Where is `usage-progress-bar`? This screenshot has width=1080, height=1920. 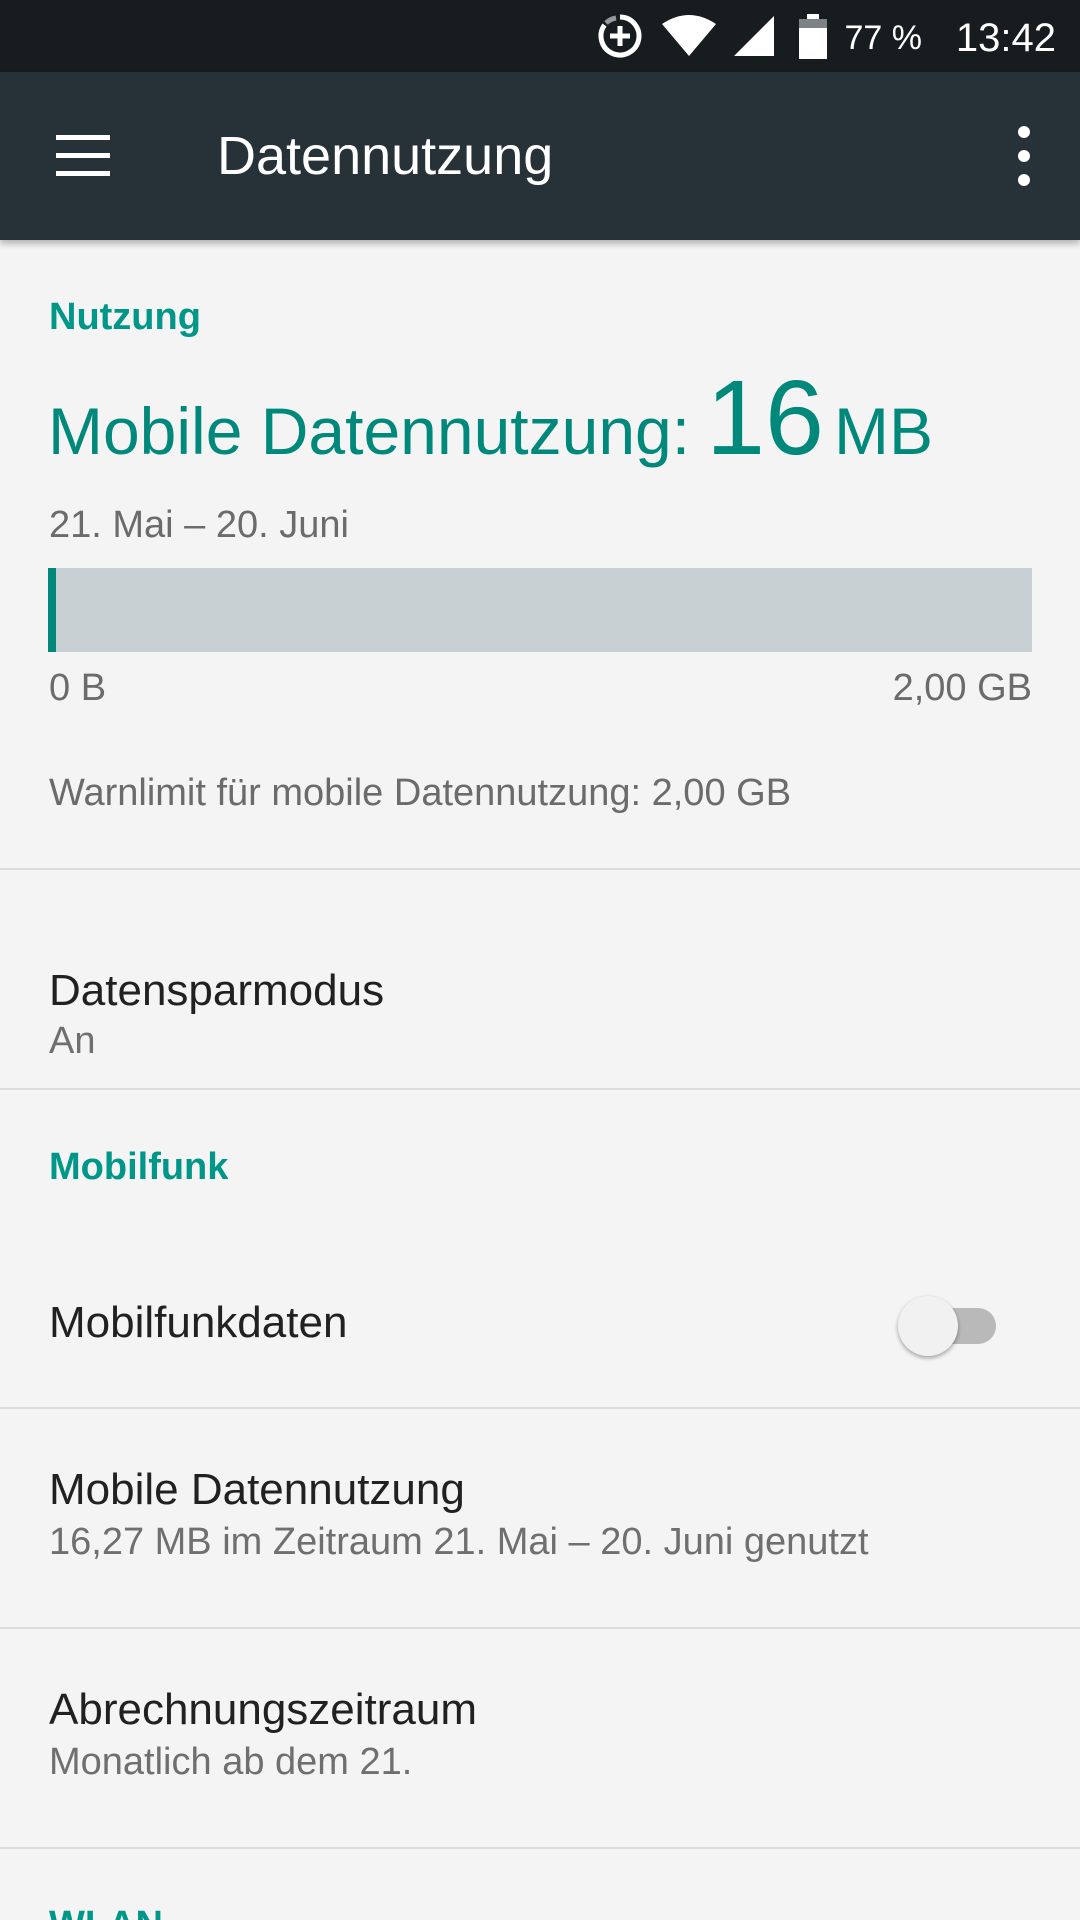 usage-progress-bar is located at coordinates (540, 610).